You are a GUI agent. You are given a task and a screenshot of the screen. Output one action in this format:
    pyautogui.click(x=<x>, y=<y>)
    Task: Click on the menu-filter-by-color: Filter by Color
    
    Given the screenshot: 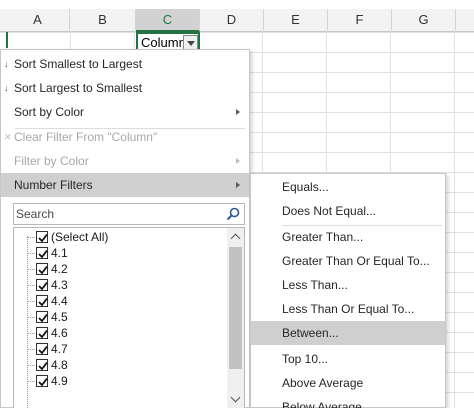 What is the action you would take?
    pyautogui.click(x=125, y=161)
    